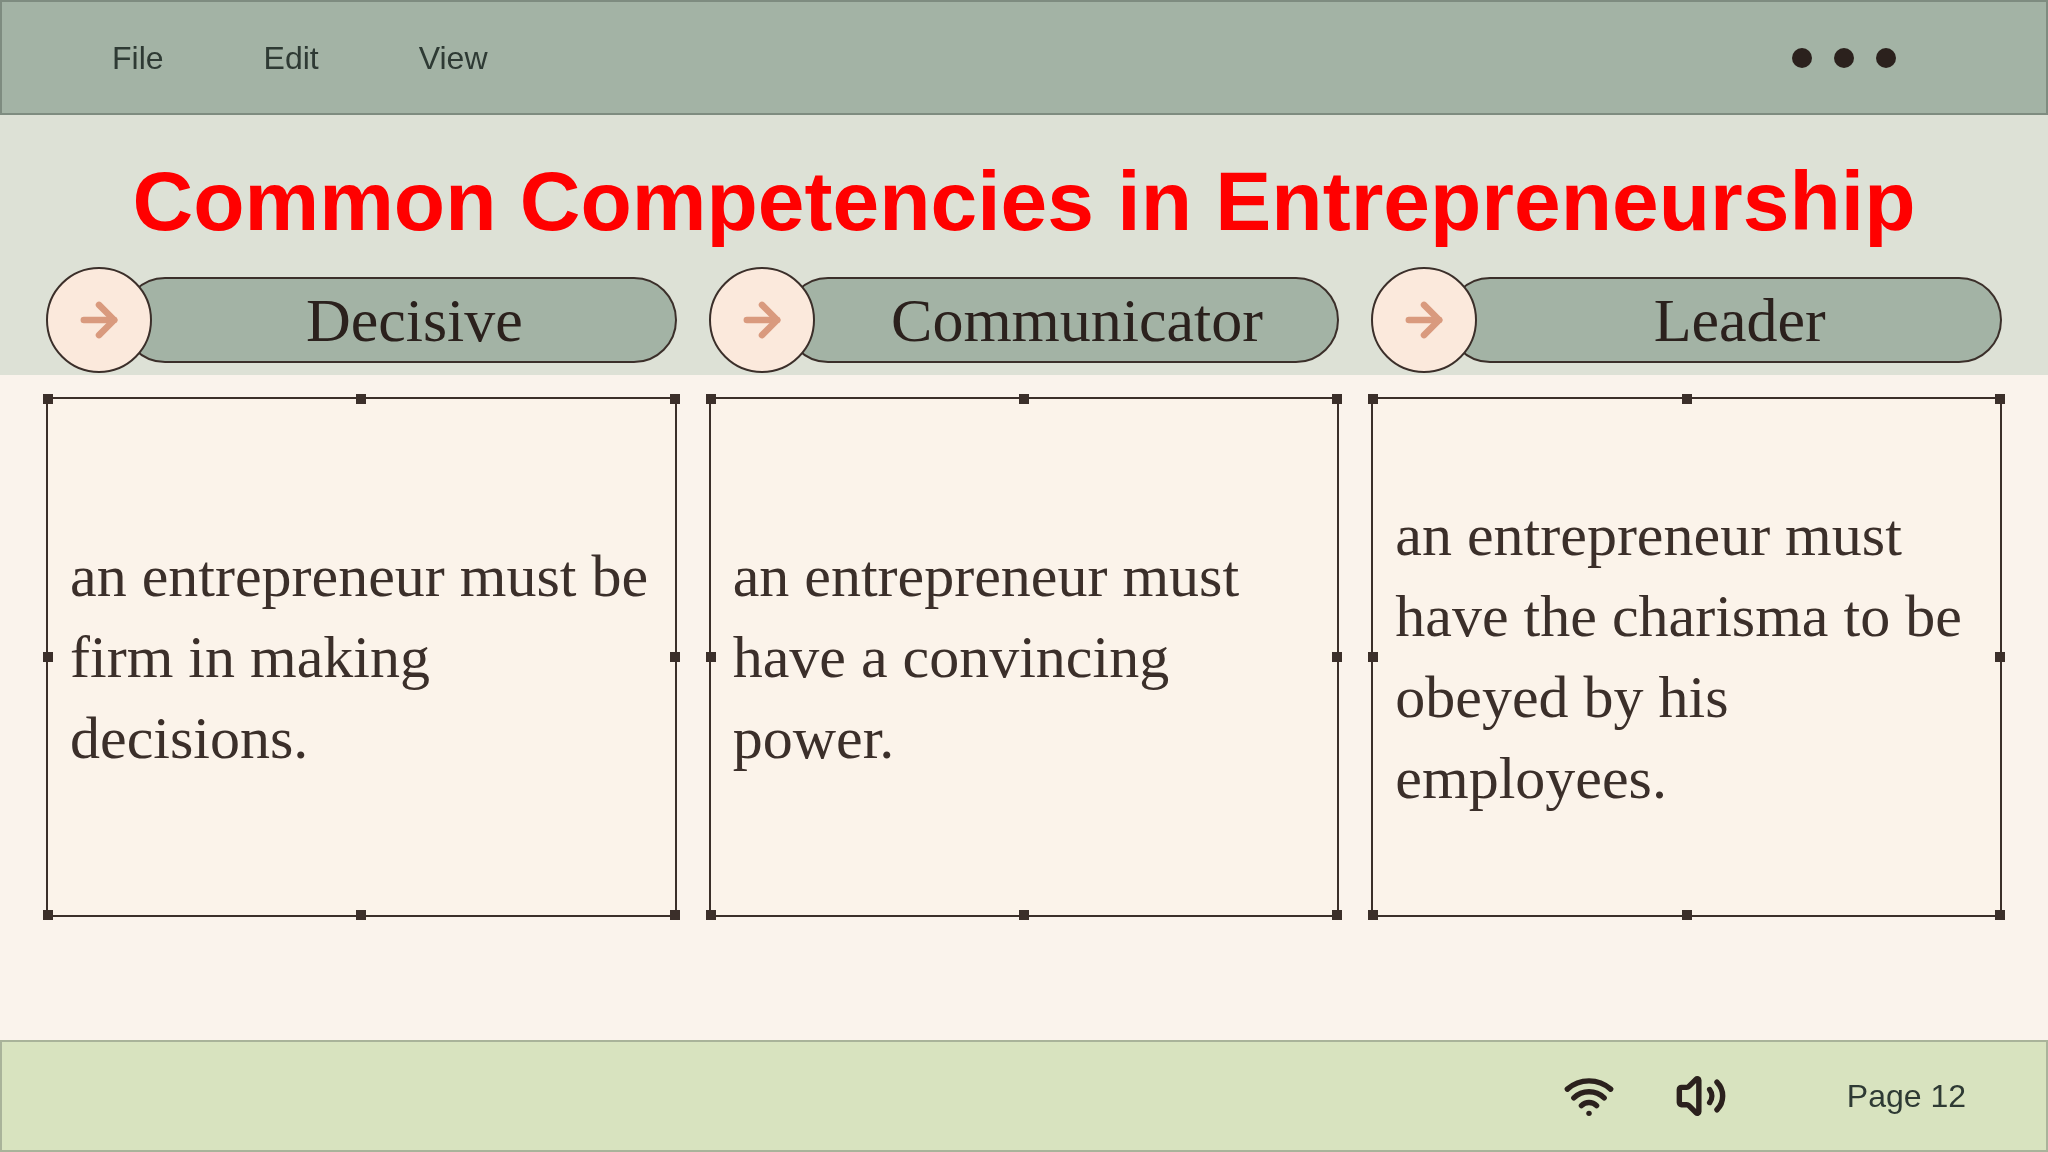 The image size is (2048, 1152). I want to click on card-heading: Leader, so click(1739, 320).